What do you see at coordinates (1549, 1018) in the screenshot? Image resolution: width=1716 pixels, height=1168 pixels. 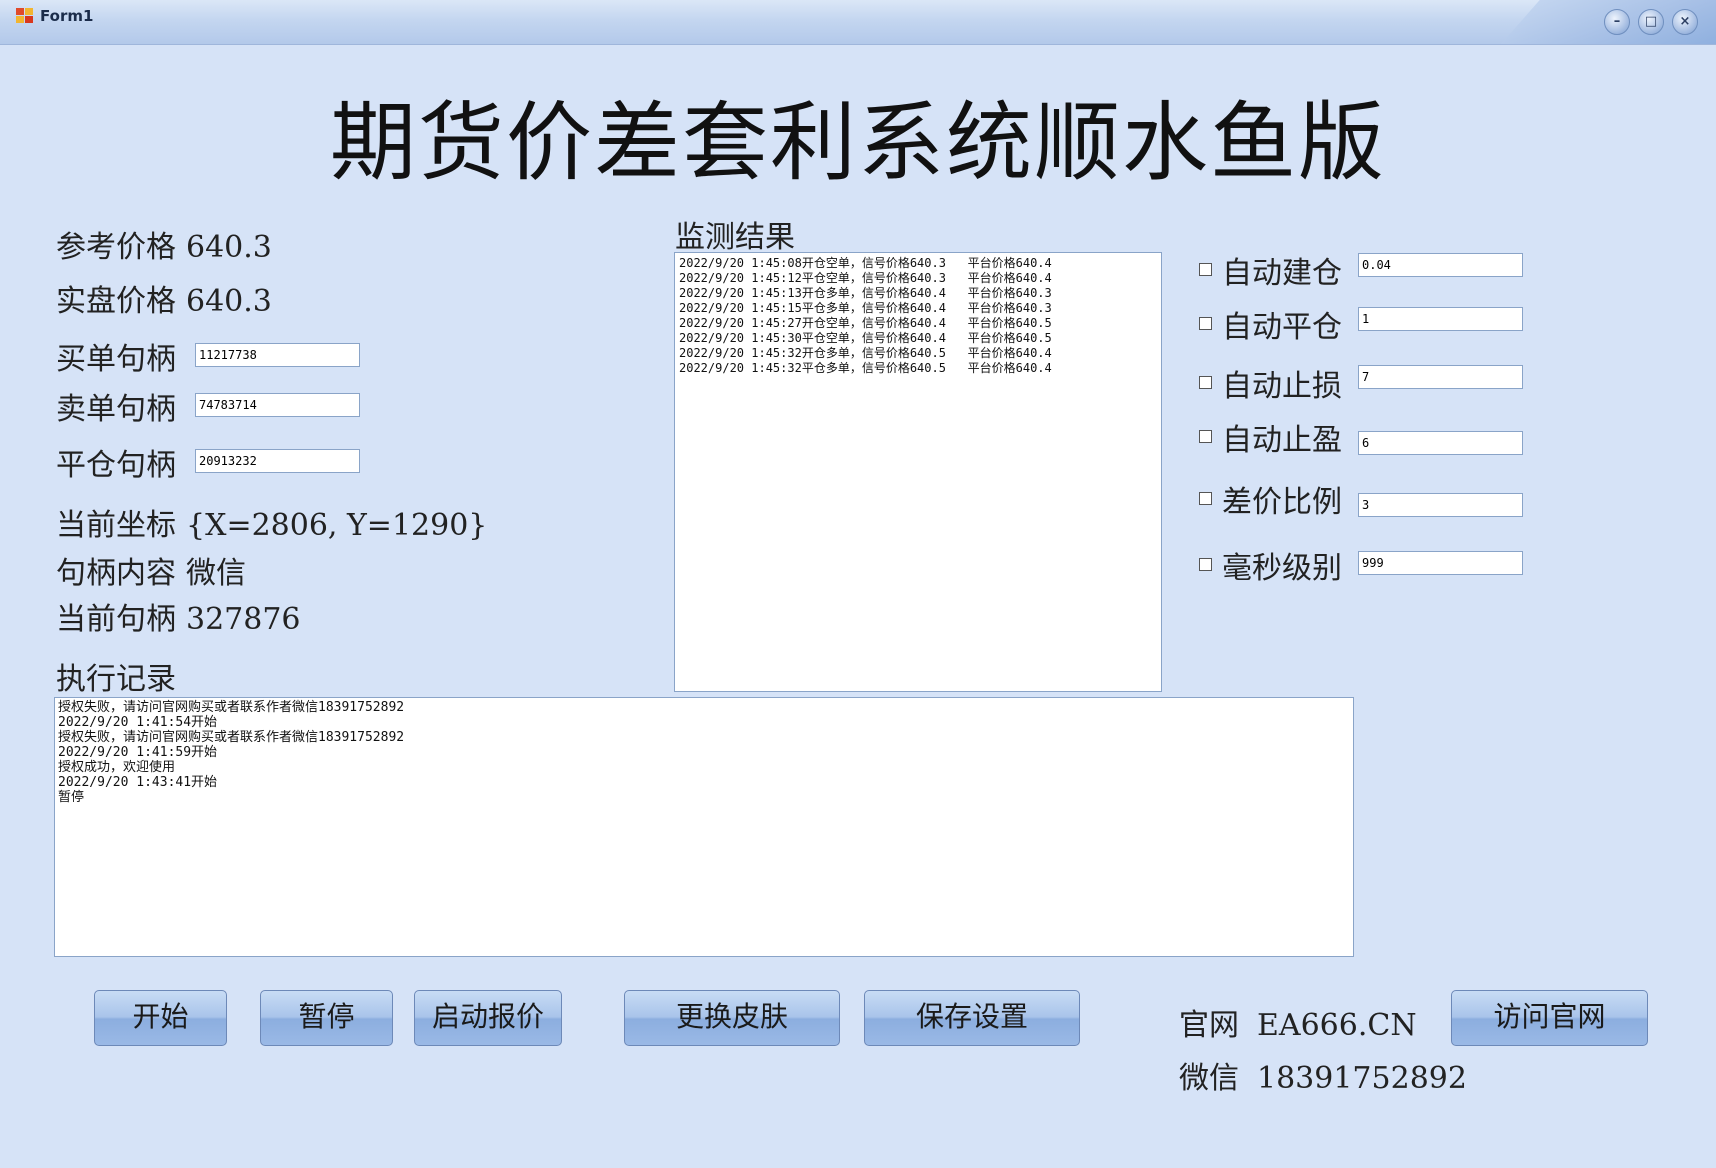 I see `visit-website-button: 访问官网` at bounding box center [1549, 1018].